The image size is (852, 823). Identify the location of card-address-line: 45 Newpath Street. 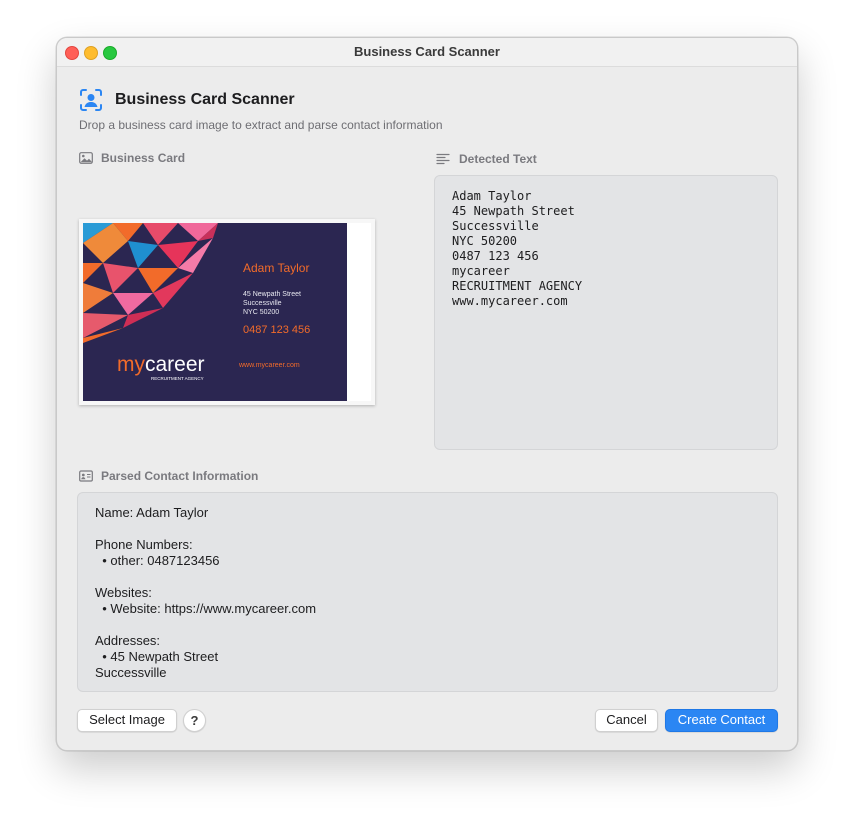
(272, 294).